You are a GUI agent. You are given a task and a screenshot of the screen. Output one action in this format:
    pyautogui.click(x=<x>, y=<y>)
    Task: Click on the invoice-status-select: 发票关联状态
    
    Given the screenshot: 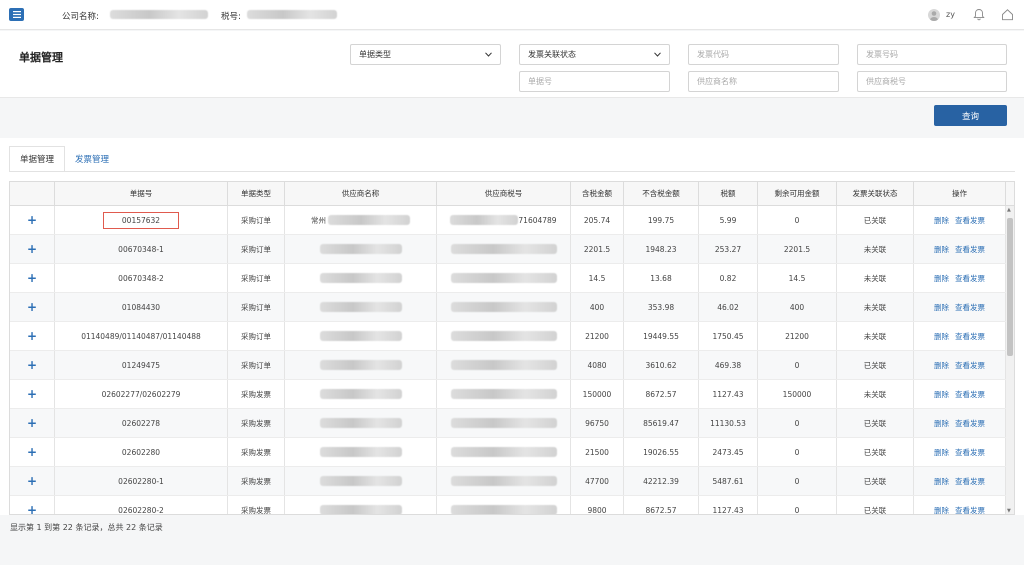 What is the action you would take?
    pyautogui.click(x=594, y=54)
    